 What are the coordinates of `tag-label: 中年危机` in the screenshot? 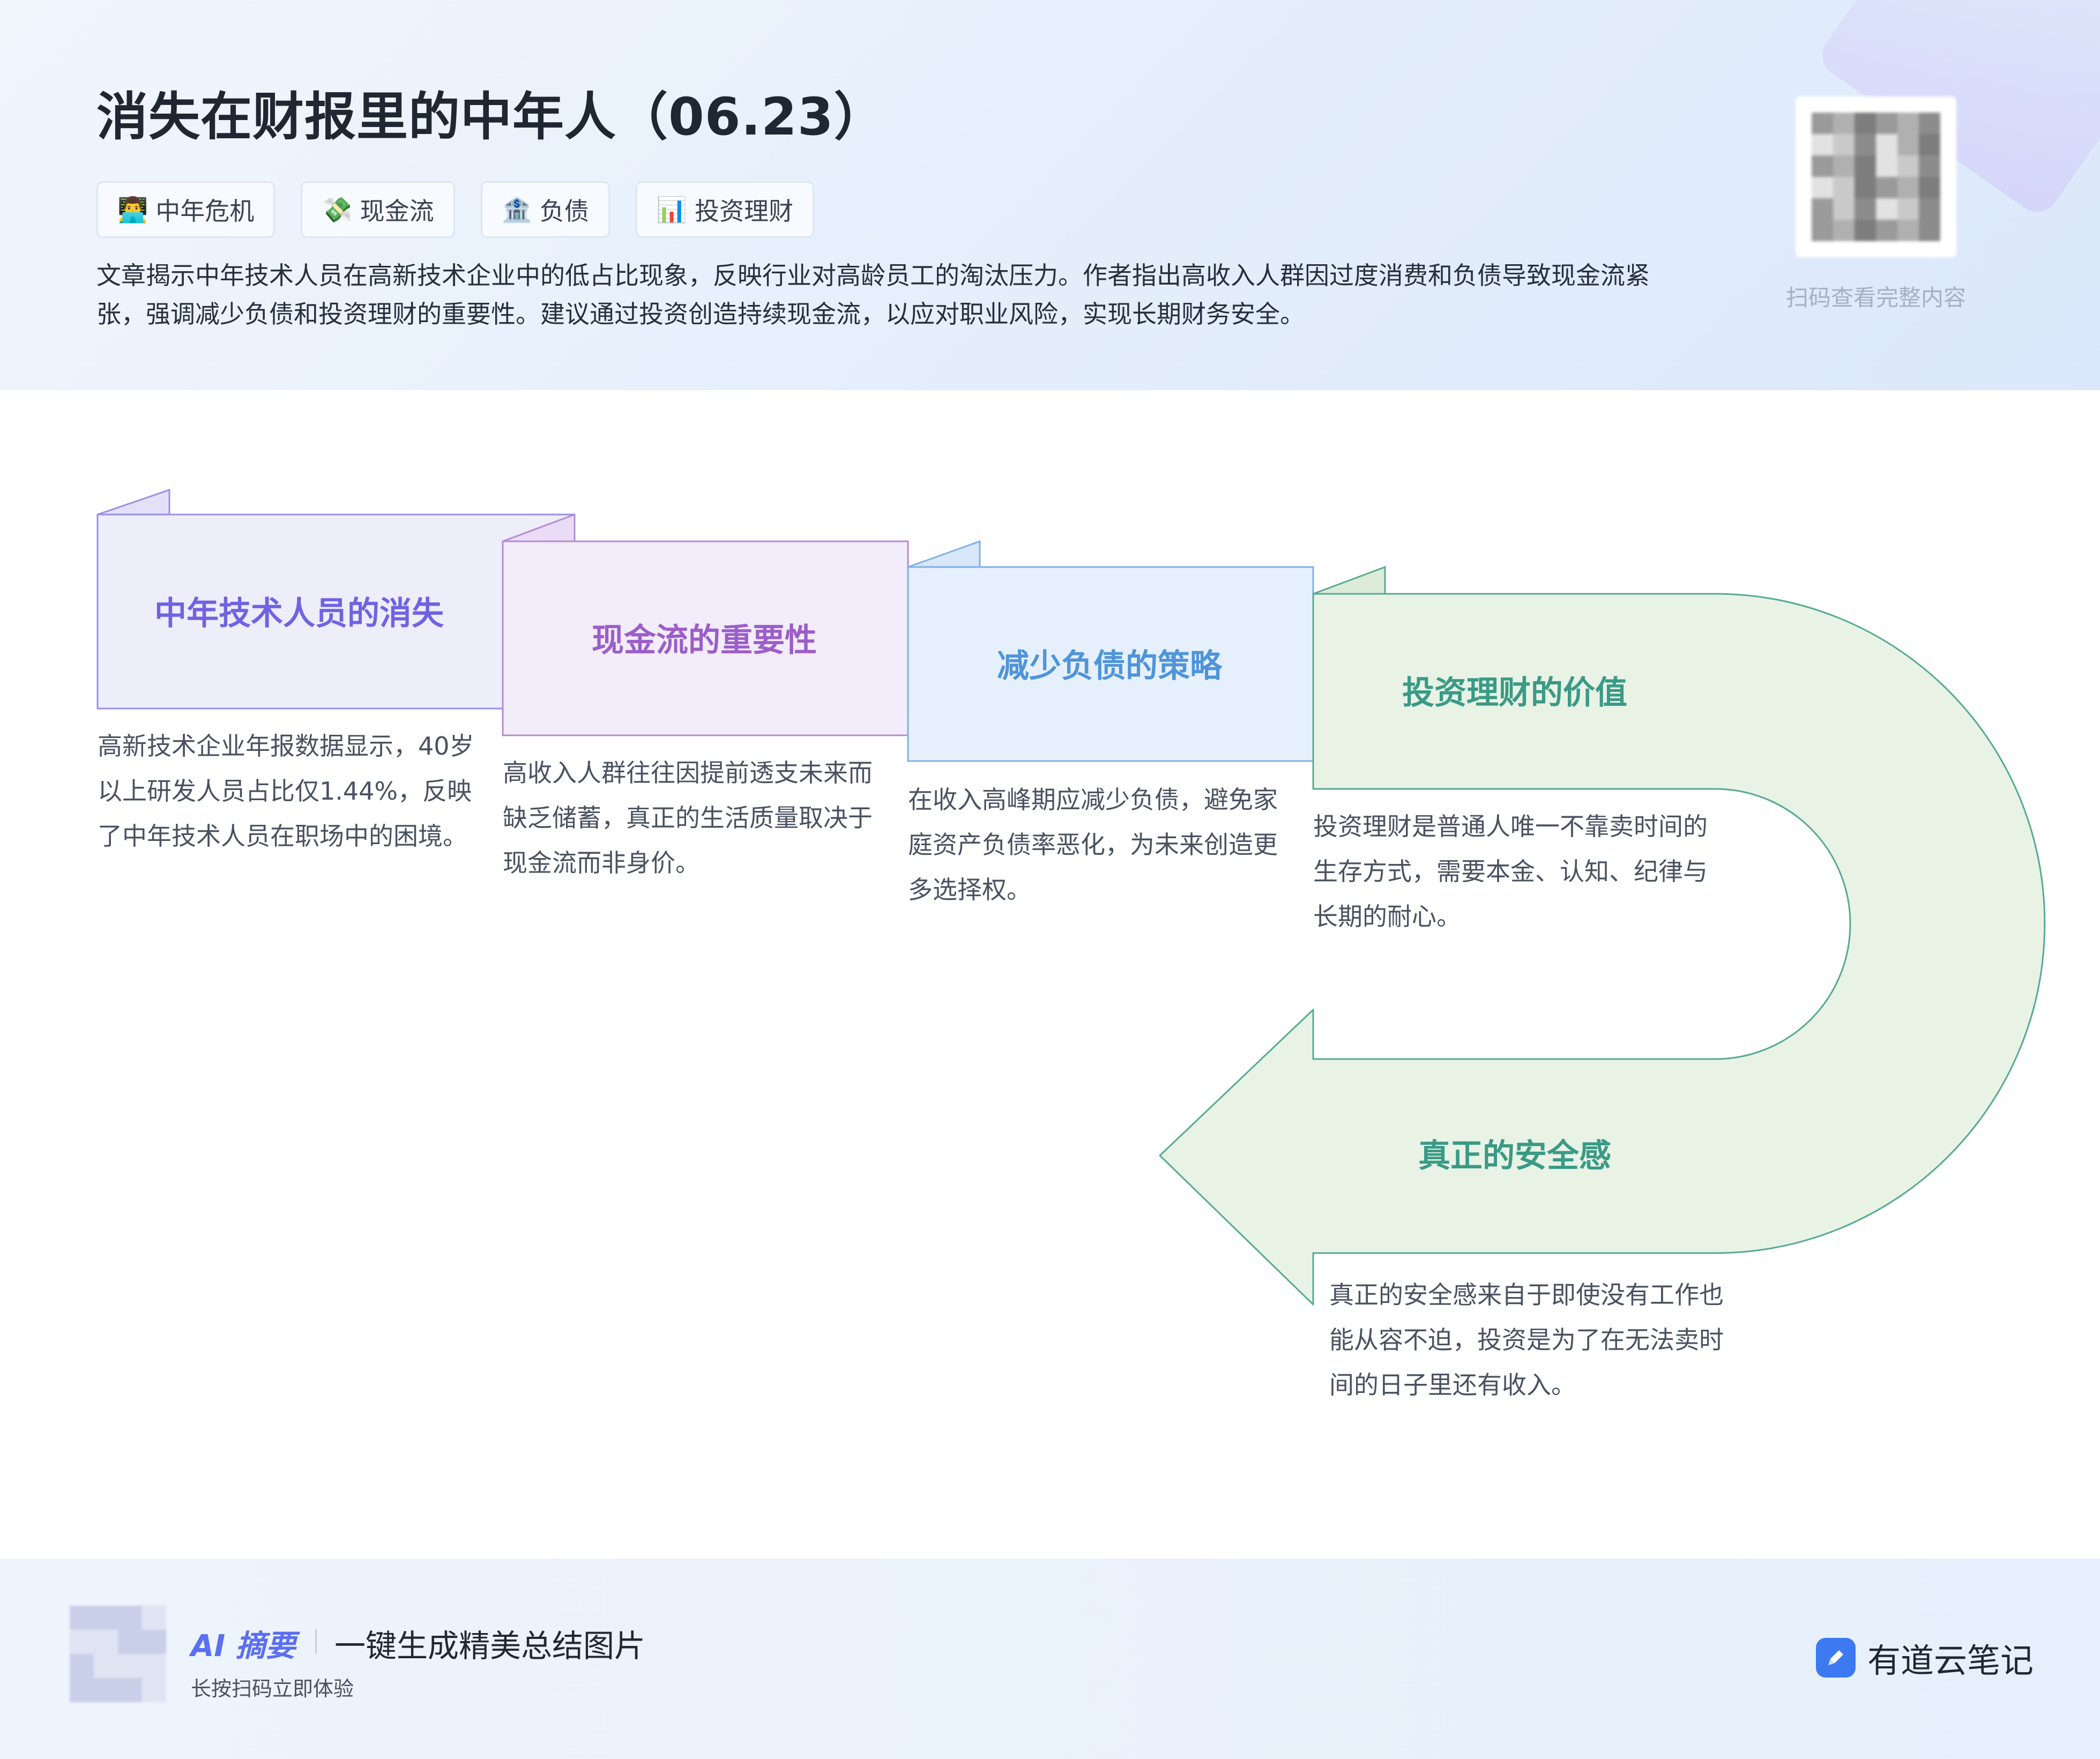 It's located at (205, 211).